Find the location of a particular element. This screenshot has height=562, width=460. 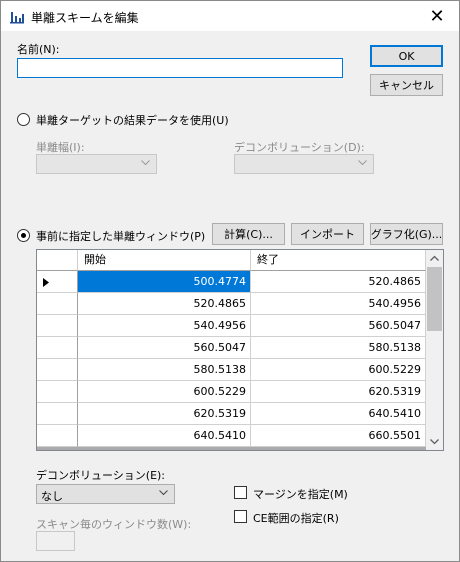

table-cell-end: 560.5047 is located at coordinates (338, 326).